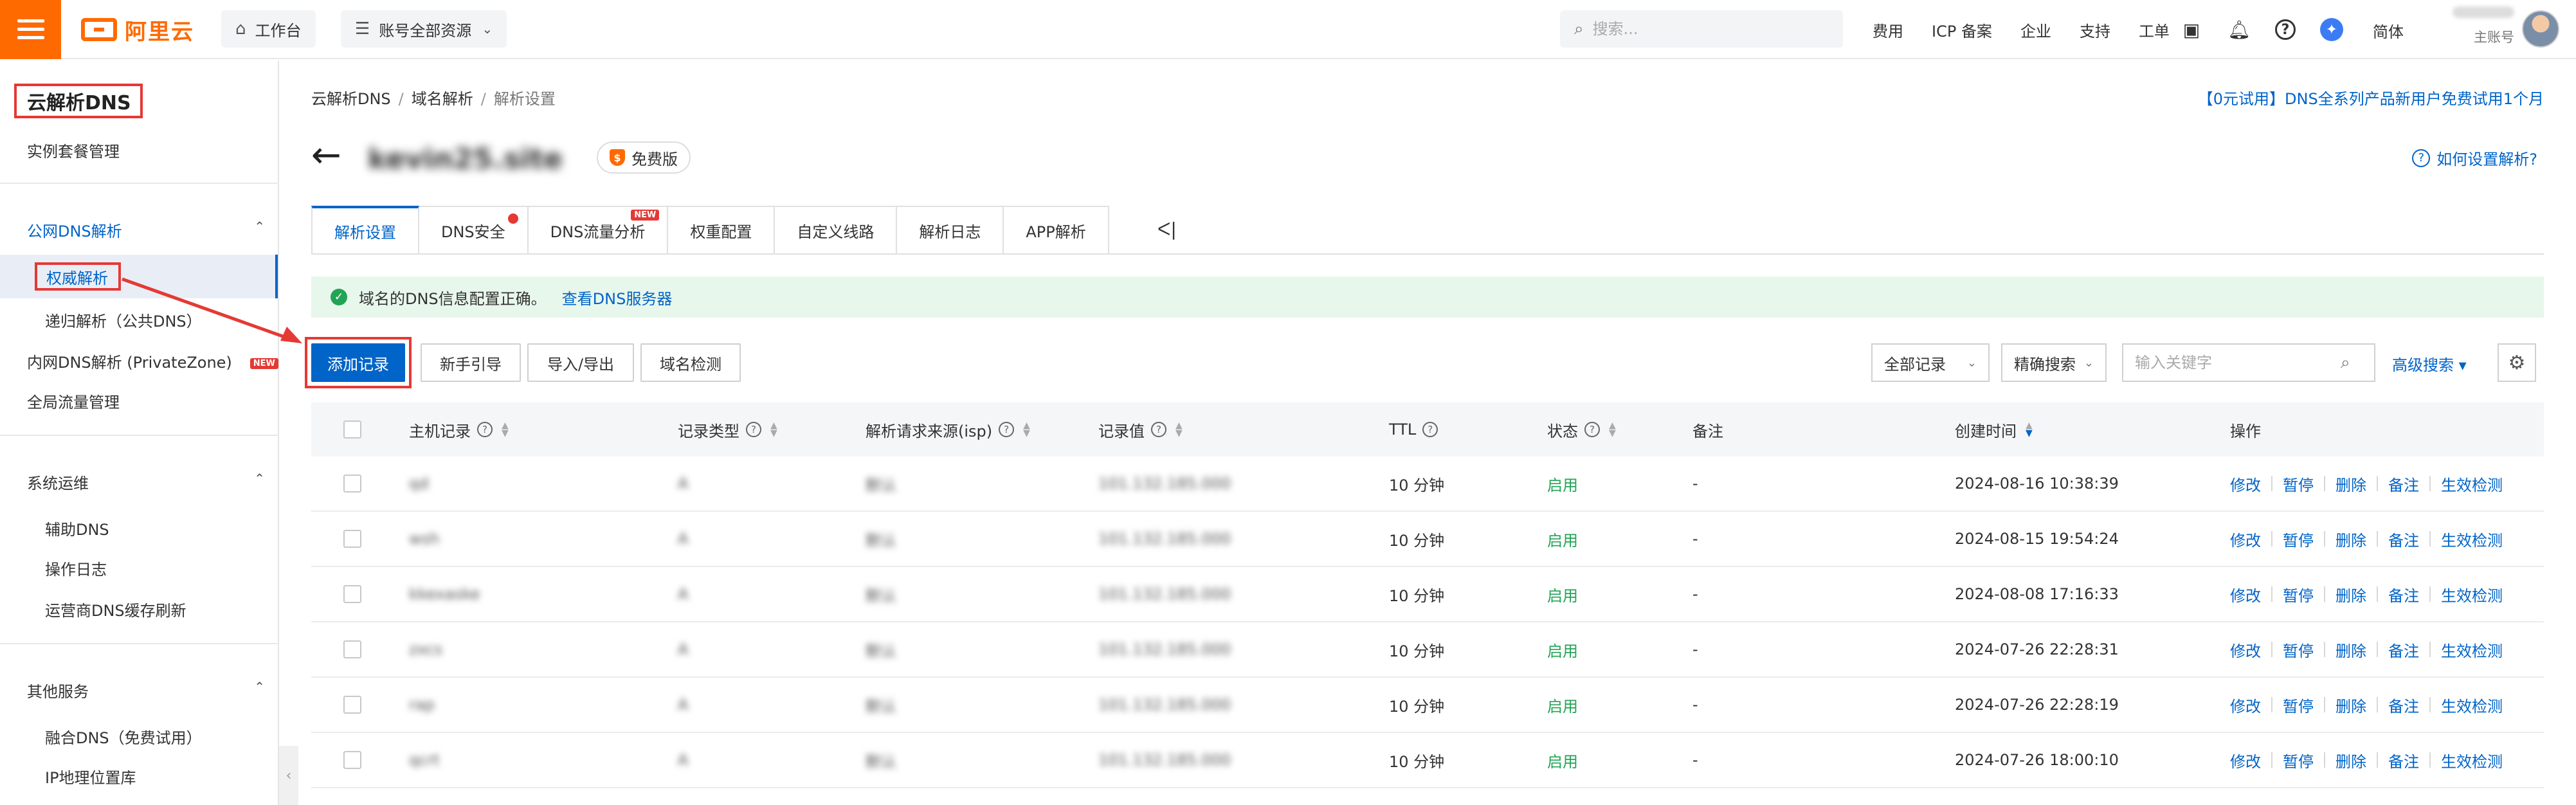 The height and width of the screenshot is (805, 2576). What do you see at coordinates (115, 609) in the screenshot?
I see `sidebar-item-isp-refresh: 运营商DNS缓存刷新` at bounding box center [115, 609].